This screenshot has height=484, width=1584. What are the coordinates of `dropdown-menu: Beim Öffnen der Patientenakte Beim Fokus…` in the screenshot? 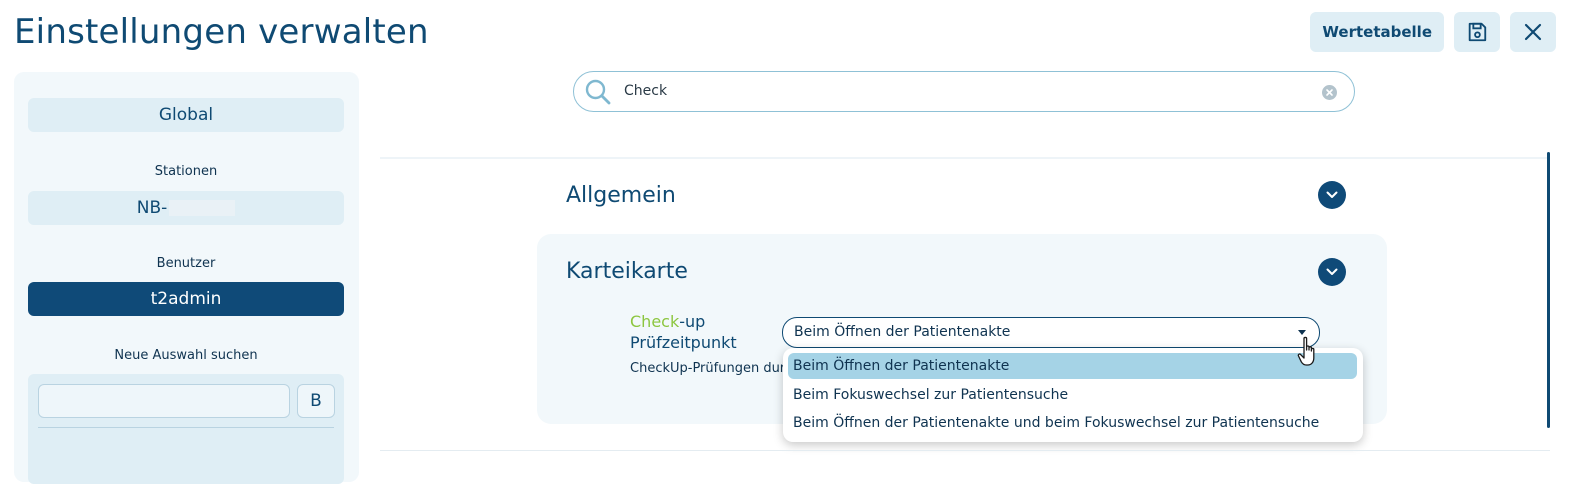 It's located at (1073, 395).